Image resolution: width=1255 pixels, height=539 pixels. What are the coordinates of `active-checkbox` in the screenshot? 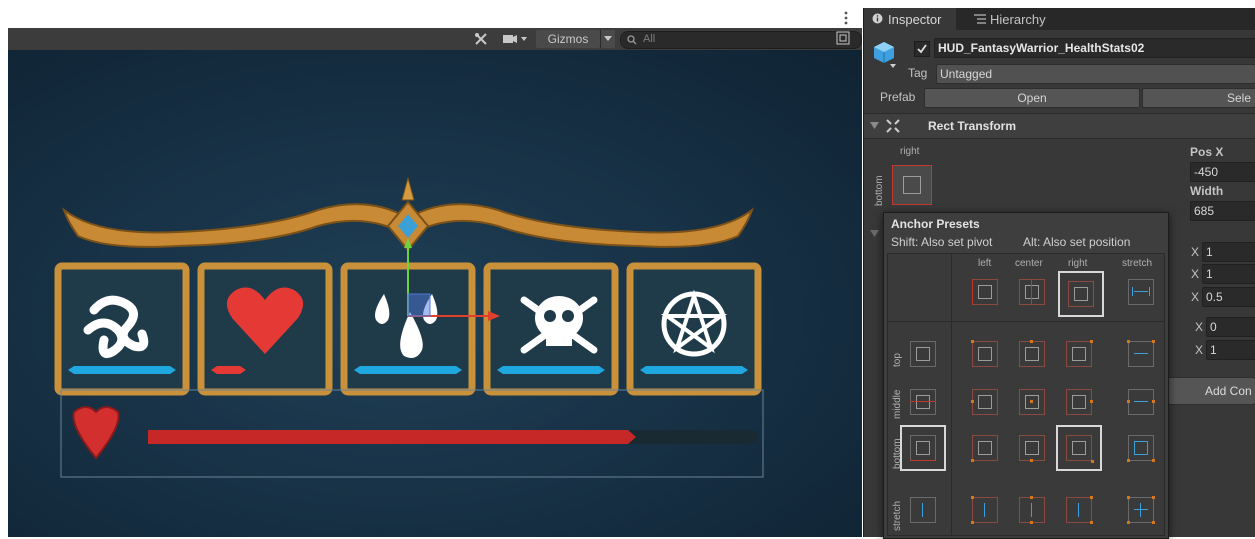 It's located at (922, 49).